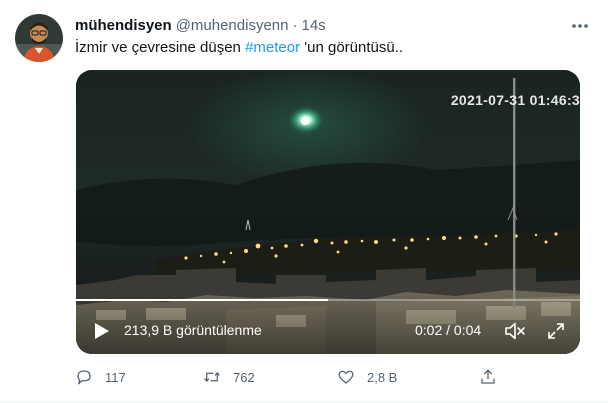 The width and height of the screenshot is (608, 403). I want to click on mute-button, so click(515, 331).